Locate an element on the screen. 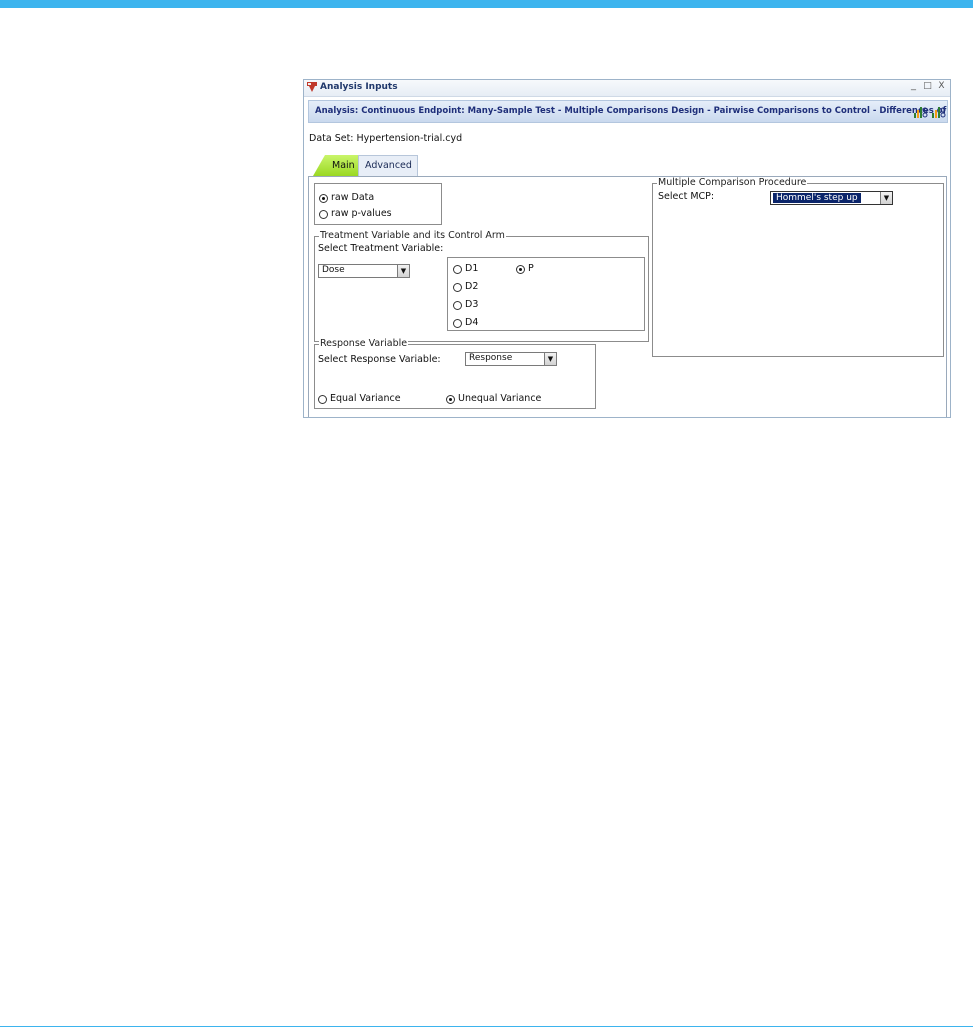 This screenshot has width=973, height=1029. control-arm-group: D1 D2 D3 D4 P is located at coordinates (546, 294).